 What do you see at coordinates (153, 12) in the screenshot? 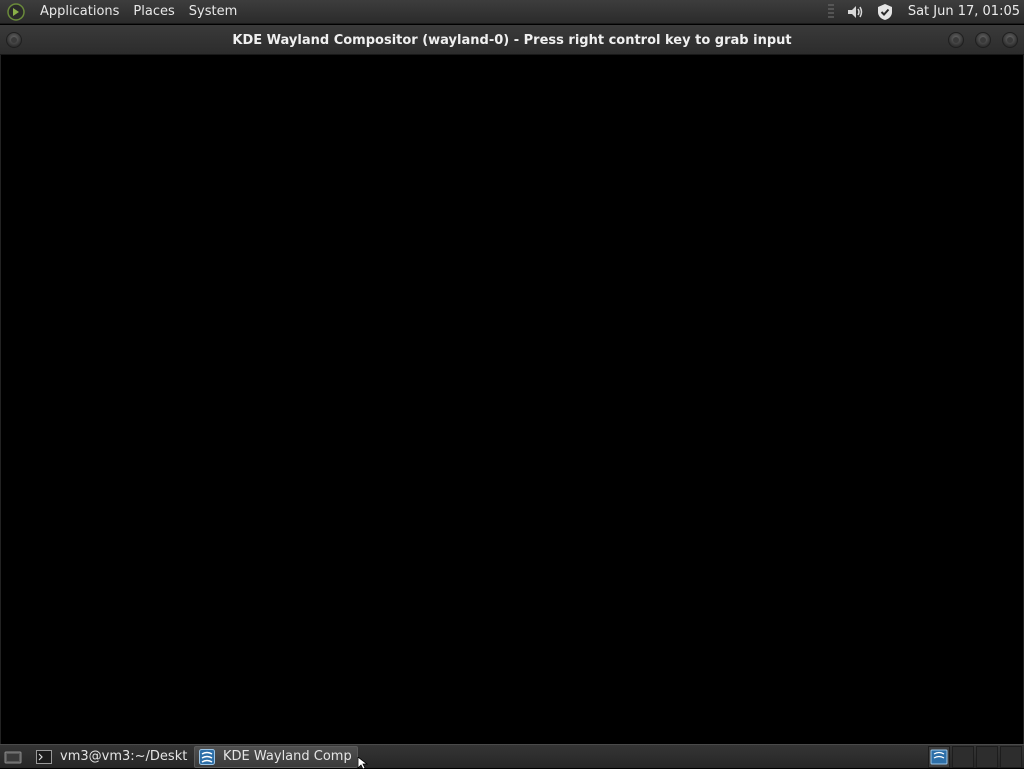
I see `menu-places: Places` at bounding box center [153, 12].